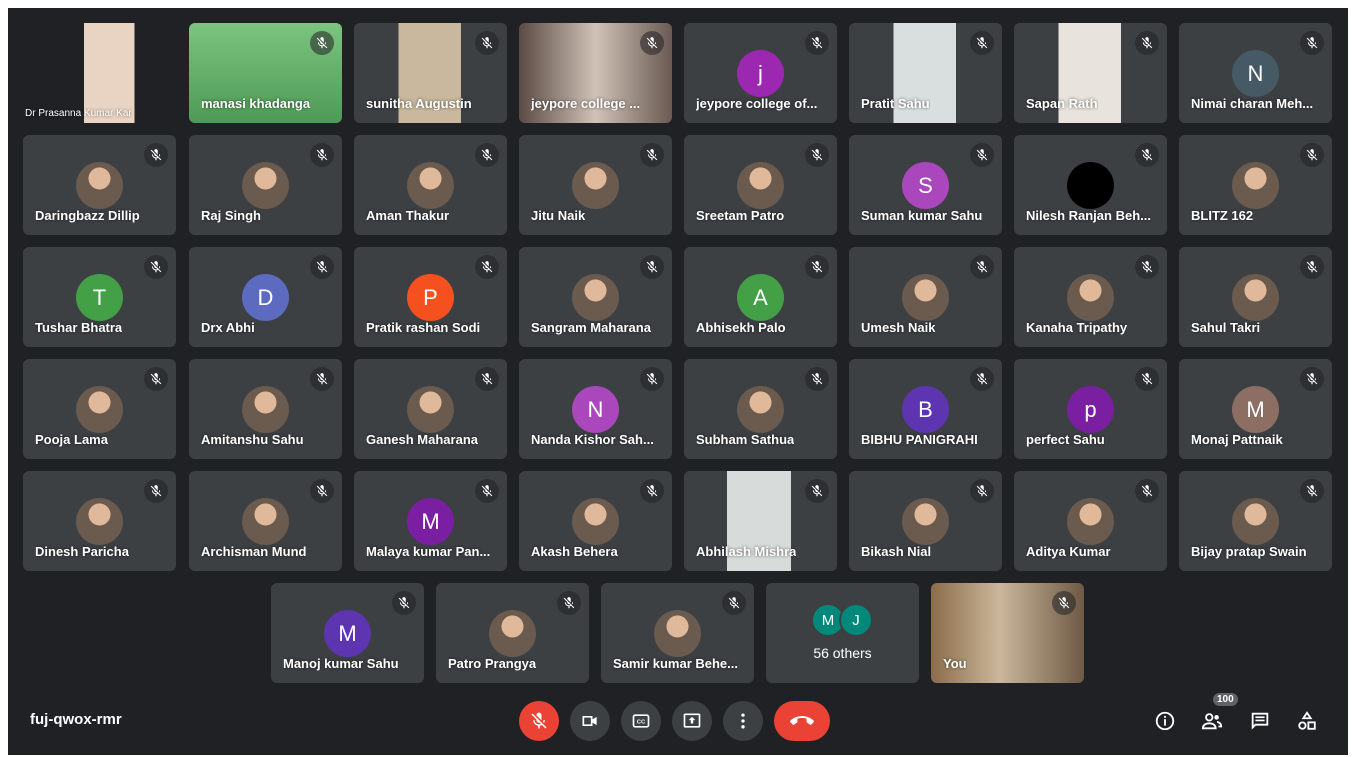 Image resolution: width=1352 pixels, height=757 pixels. I want to click on participant-name: Patro Prangya, so click(492, 663).